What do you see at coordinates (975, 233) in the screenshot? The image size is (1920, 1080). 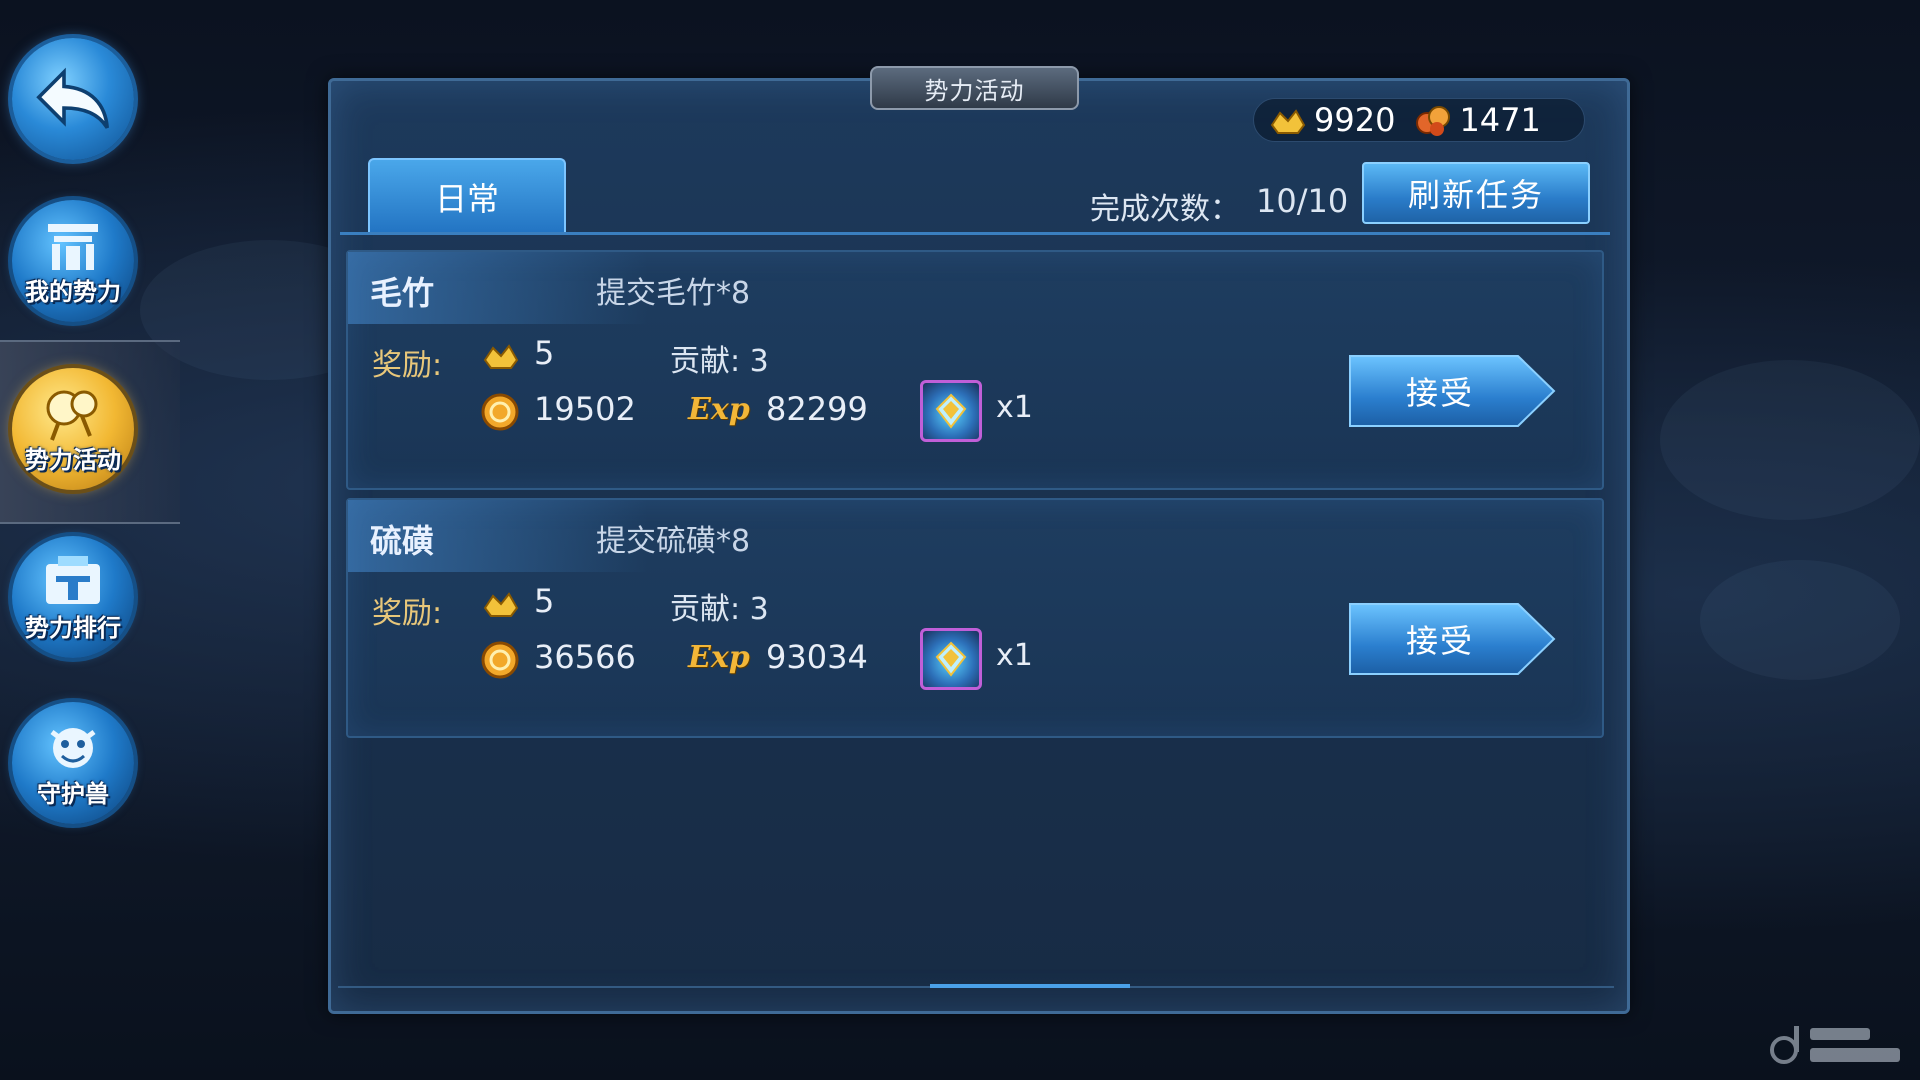 I see `tab-divider` at bounding box center [975, 233].